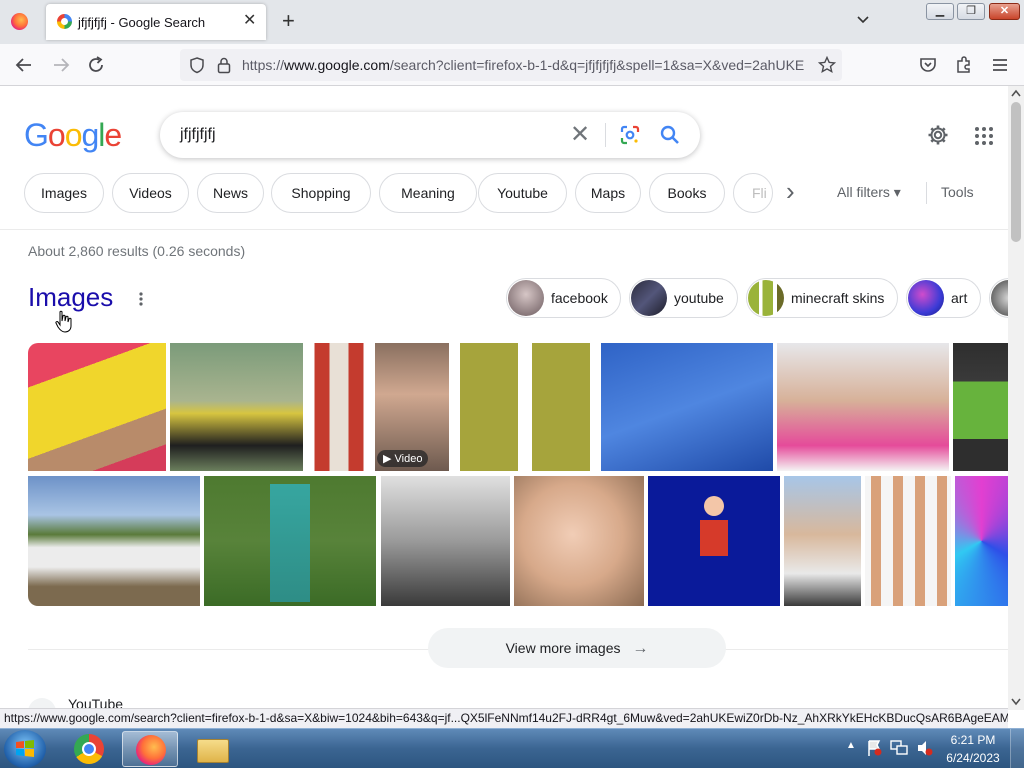 The width and height of the screenshot is (1024, 768). Describe the element at coordinates (869, 192) in the screenshot. I see `all-filters-button: All filters ▾` at that location.